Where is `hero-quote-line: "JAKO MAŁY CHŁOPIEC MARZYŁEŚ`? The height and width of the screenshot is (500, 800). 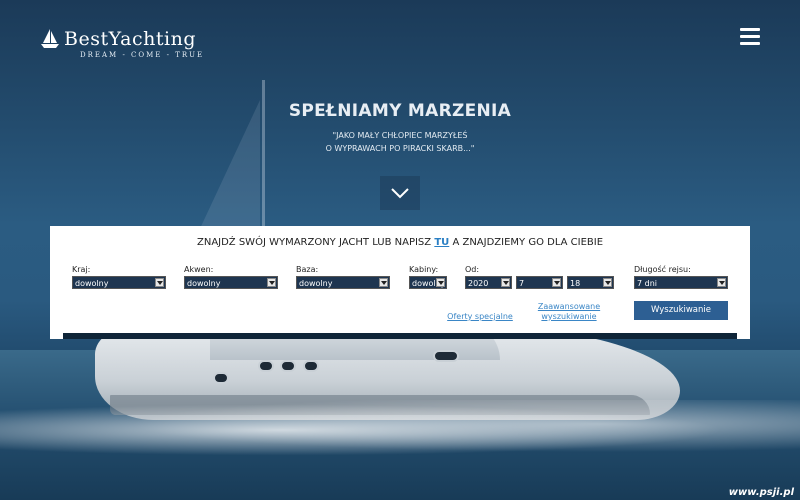 hero-quote-line: "JAKO MAŁY CHŁOPIEC MARZYŁEŚ is located at coordinates (400, 135).